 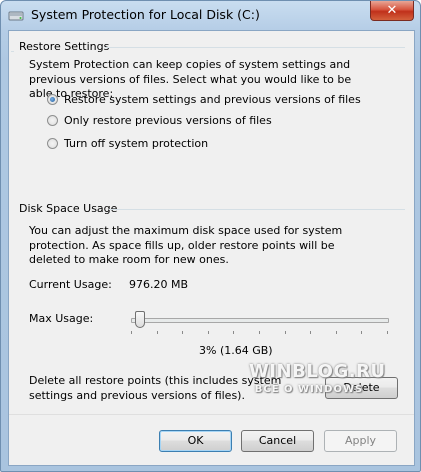 What do you see at coordinates (145, 14) in the screenshot?
I see `window-title: System Protection for Local Disk (C:)` at bounding box center [145, 14].